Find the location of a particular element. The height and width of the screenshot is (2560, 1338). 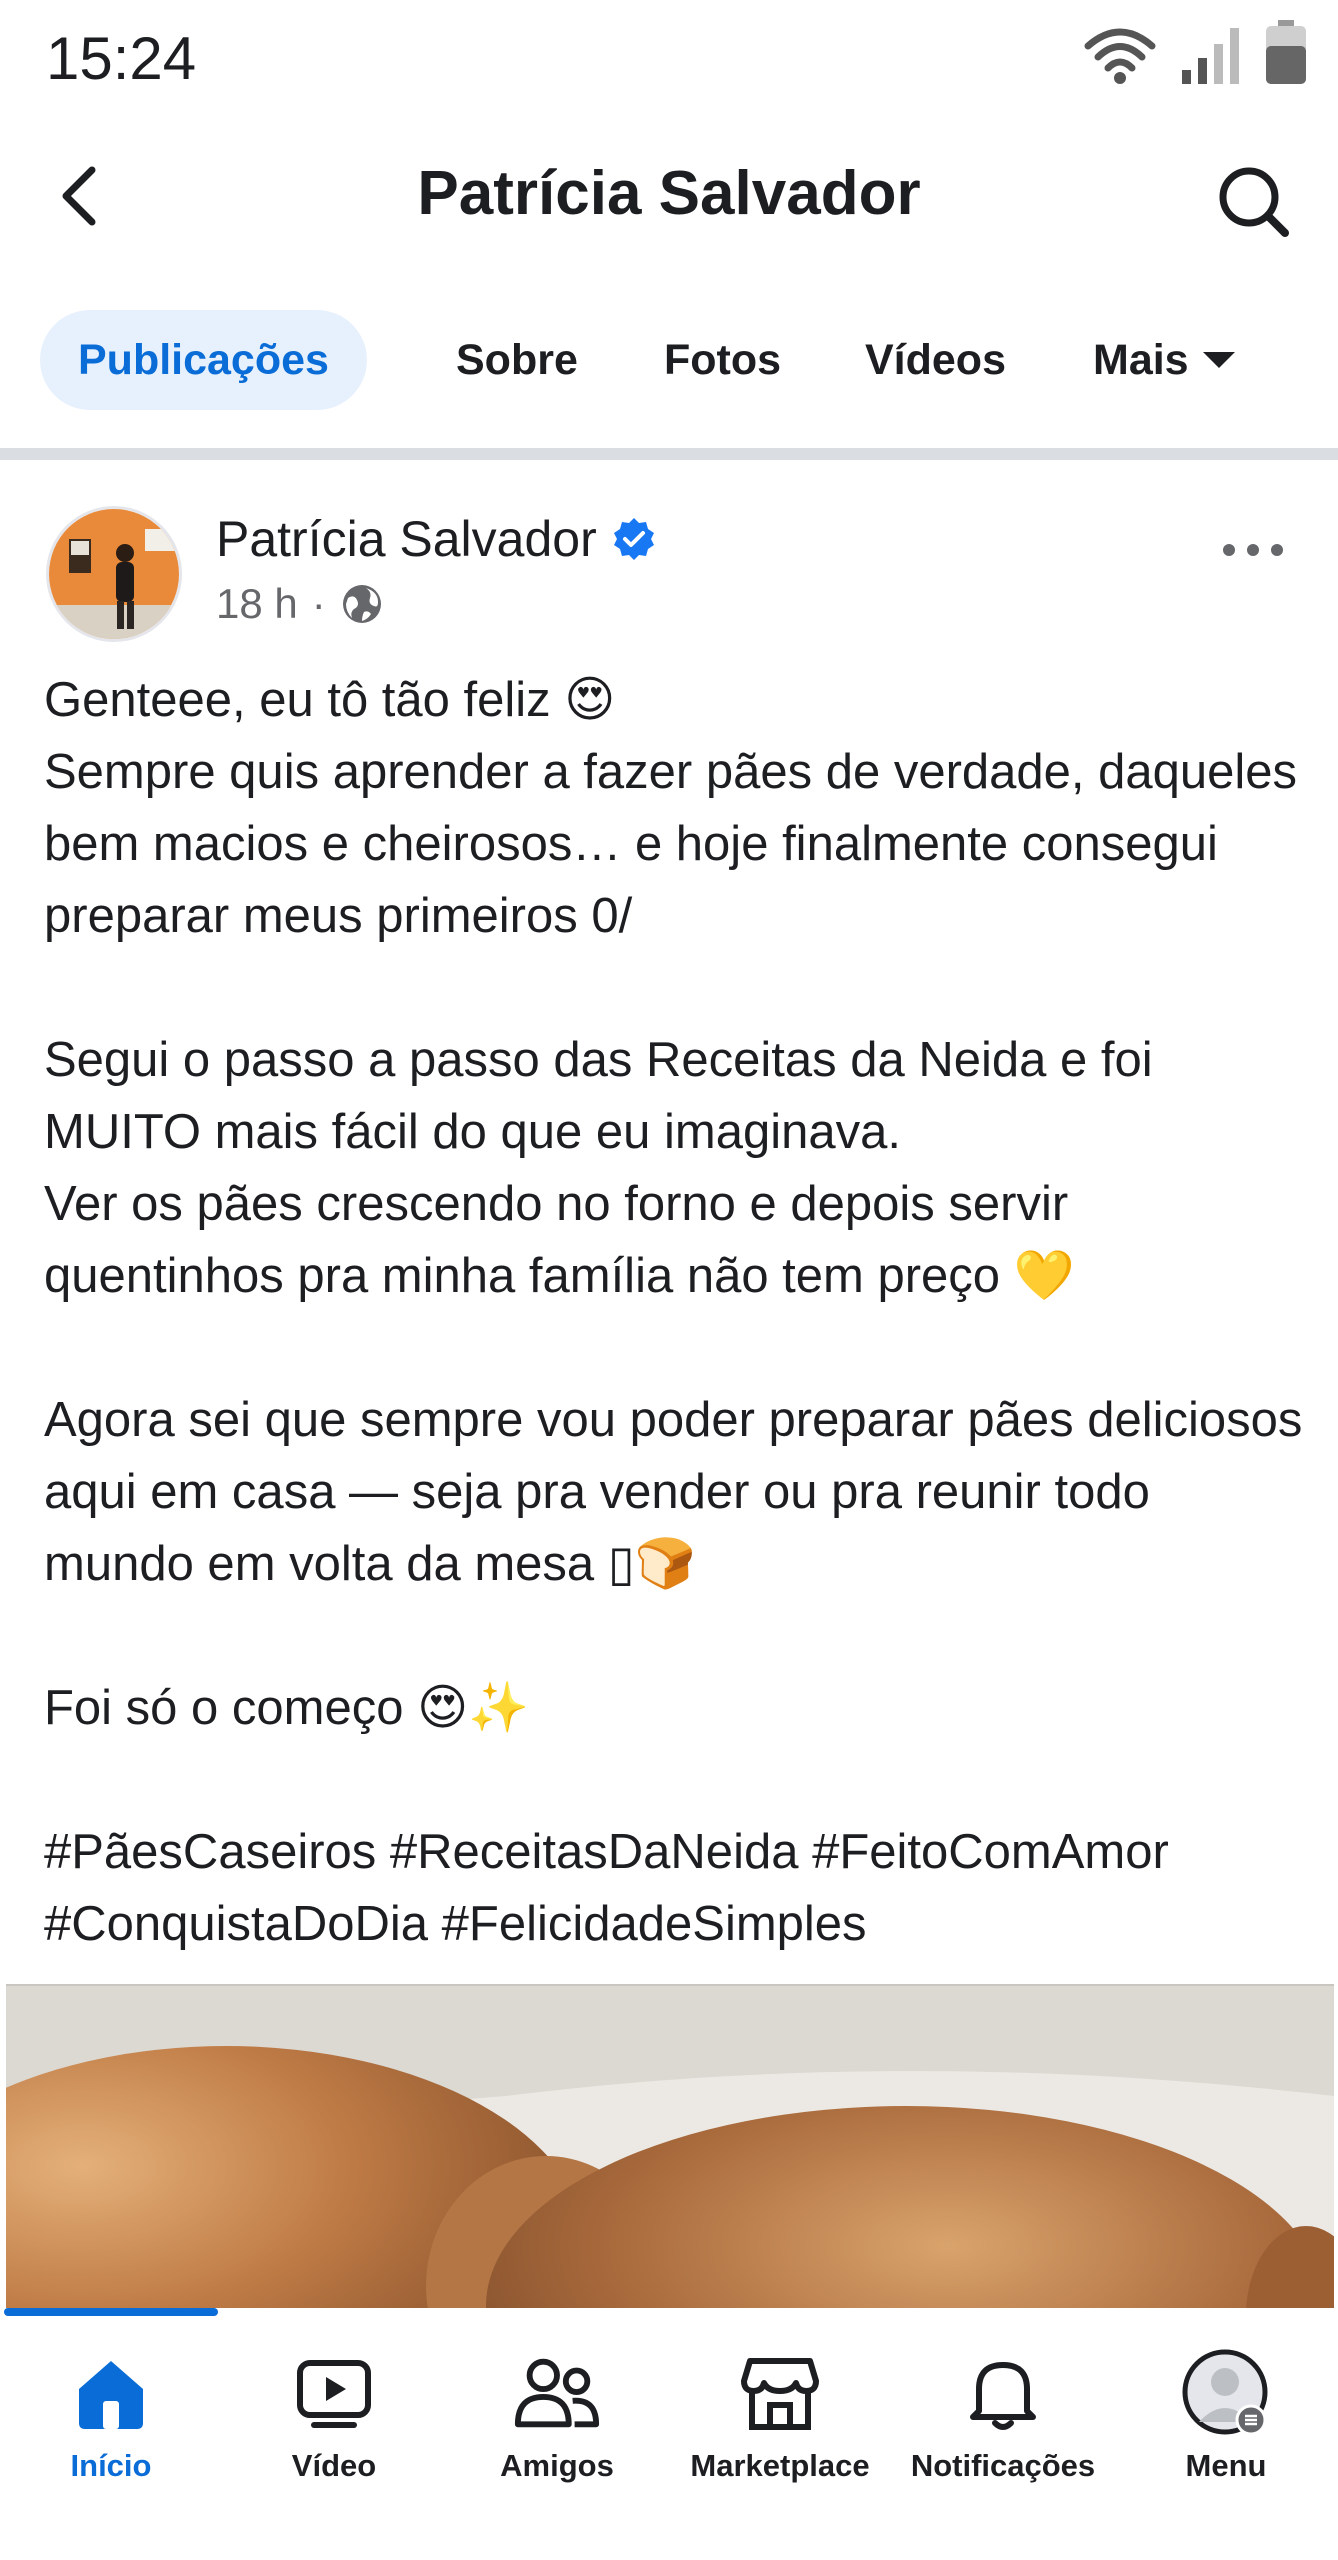

profile-tabs: Publicações Sobre Fotos Vídeos Mais is located at coordinates (669, 360).